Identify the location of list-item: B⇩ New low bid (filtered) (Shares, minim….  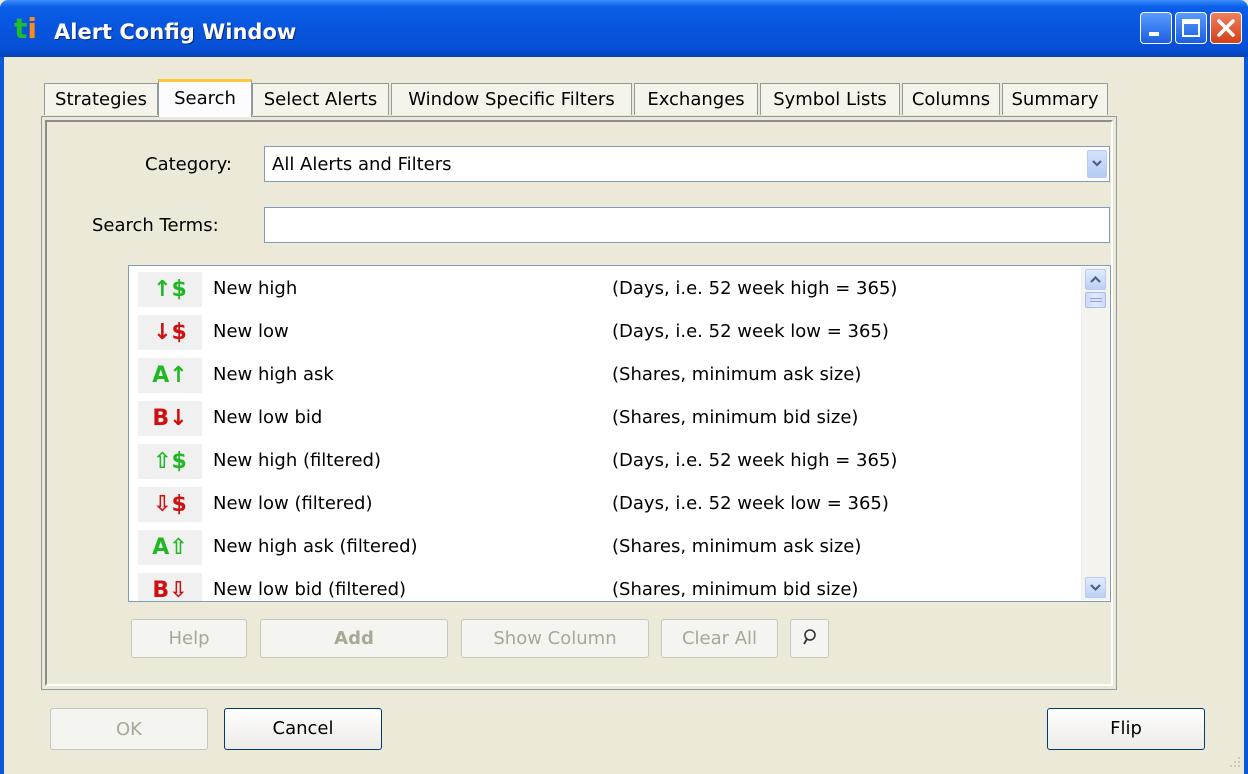
(604, 585).